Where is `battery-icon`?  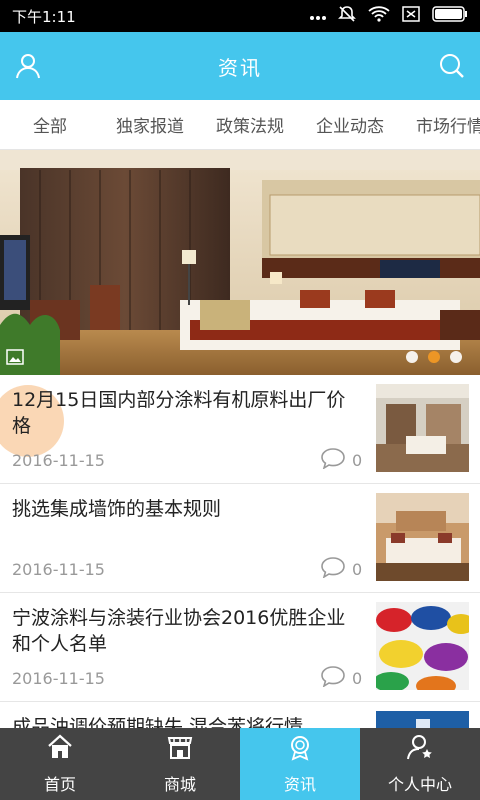
battery-icon is located at coordinates (450, 16).